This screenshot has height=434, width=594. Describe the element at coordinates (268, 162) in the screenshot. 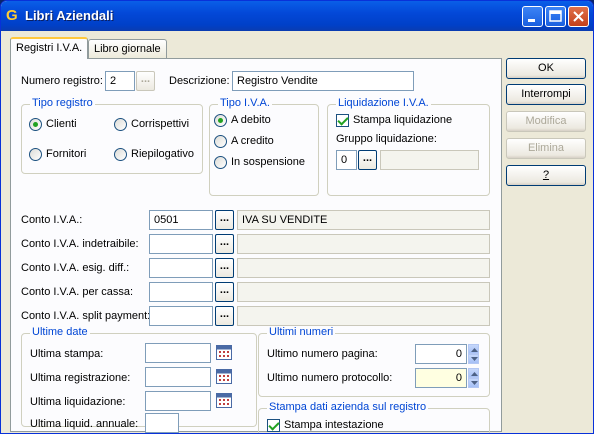

I see `radio-in-sospensione-label: In sospensione` at that location.